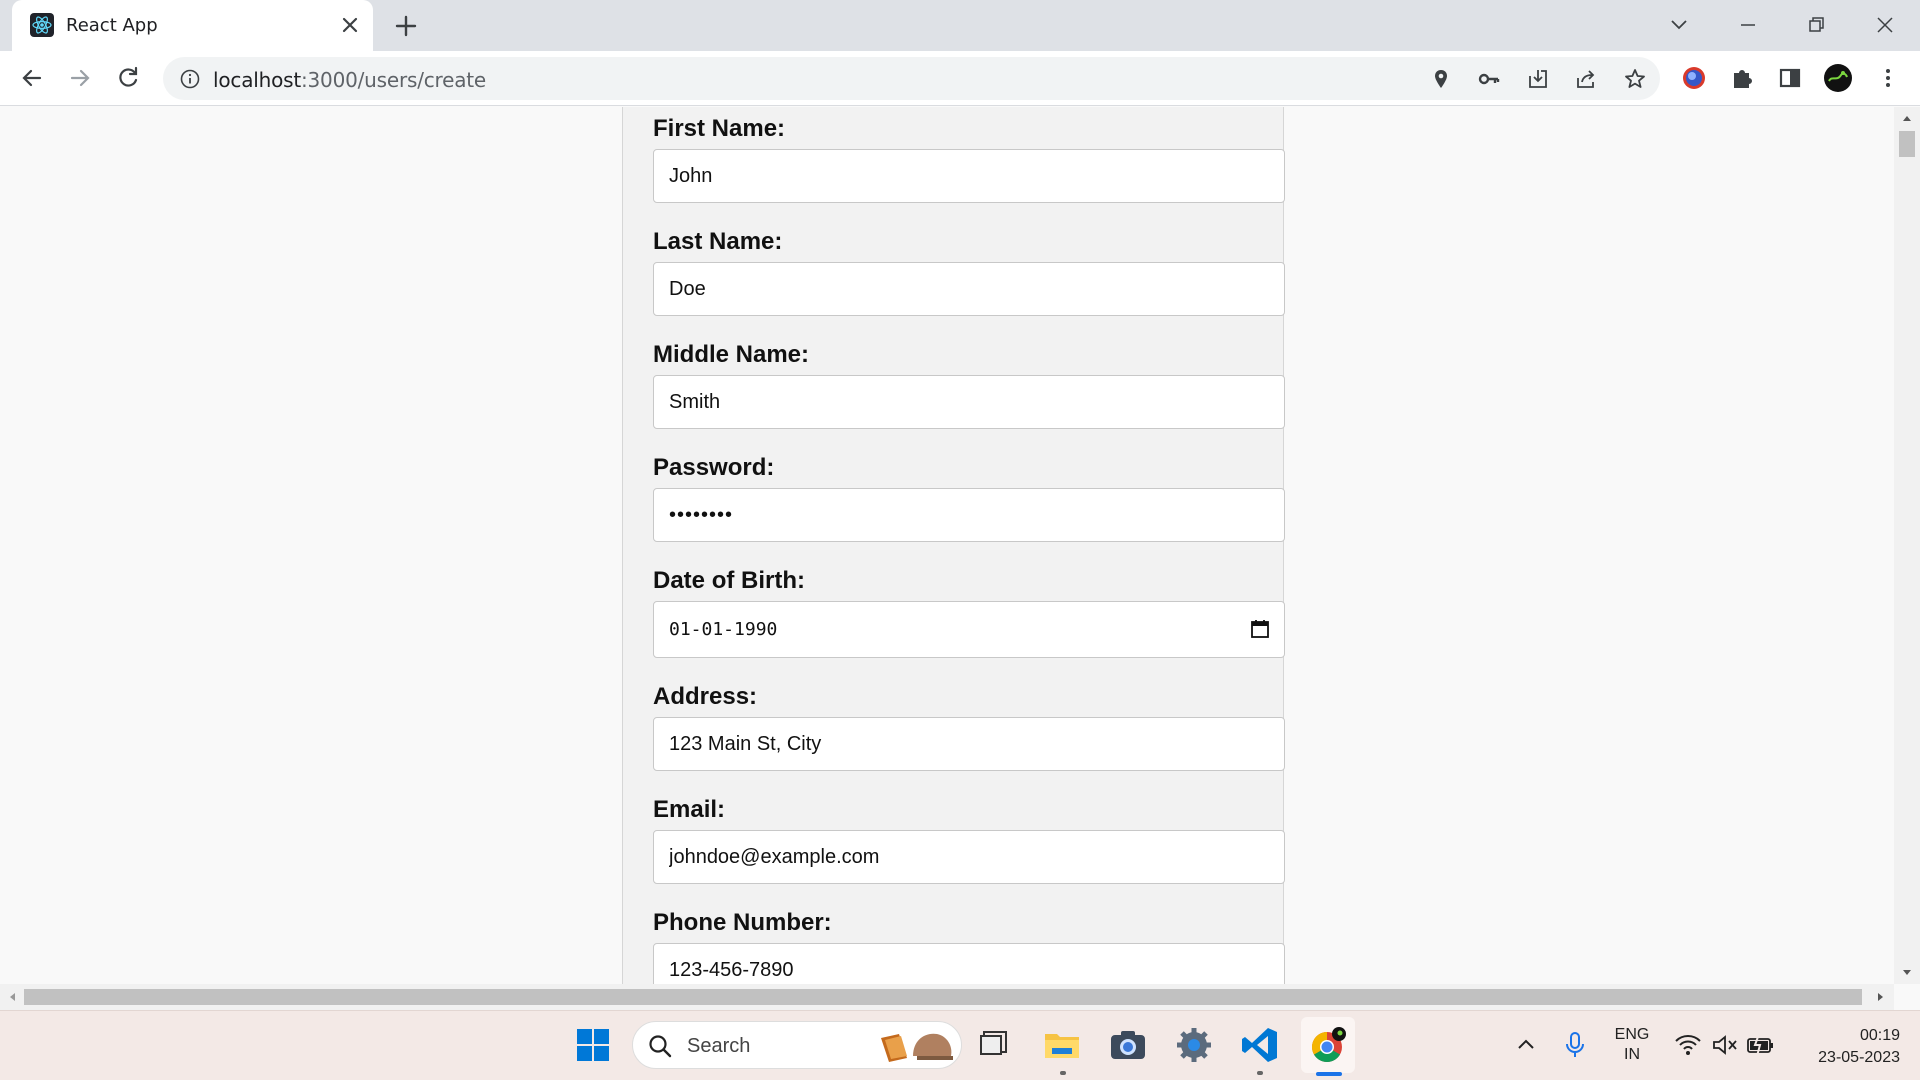 This screenshot has width=1920, height=1080. Describe the element at coordinates (1725, 1045) in the screenshot. I see `speaker-muted-icon` at that location.